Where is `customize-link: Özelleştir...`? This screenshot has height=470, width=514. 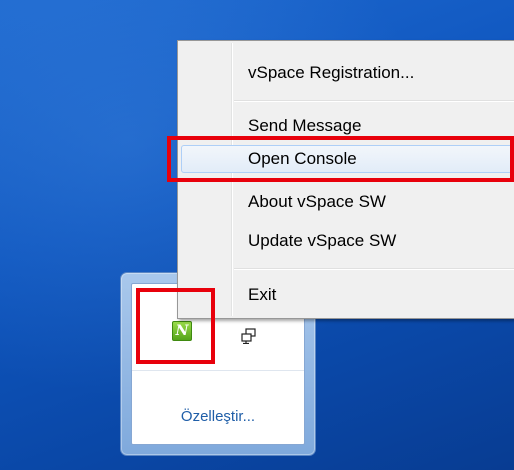 customize-link: Özelleştir... is located at coordinates (218, 416).